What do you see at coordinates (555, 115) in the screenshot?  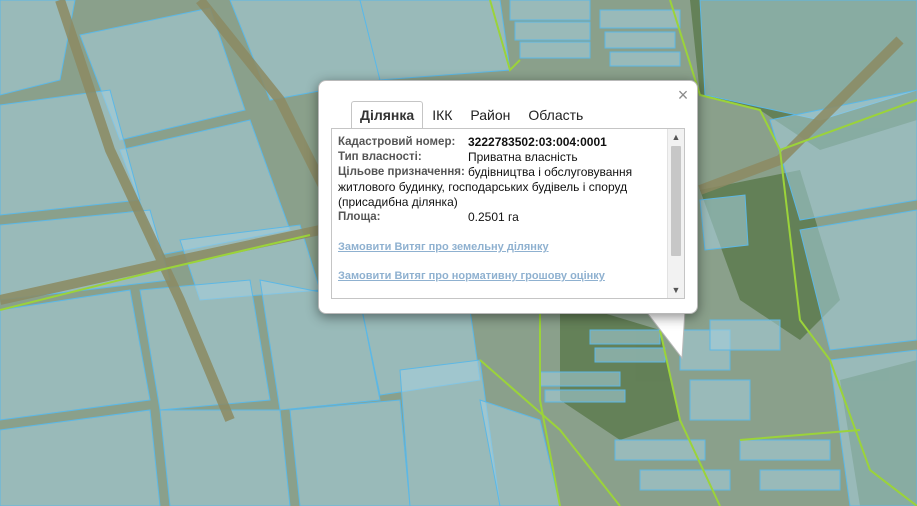 I see `tab-region: Область` at bounding box center [555, 115].